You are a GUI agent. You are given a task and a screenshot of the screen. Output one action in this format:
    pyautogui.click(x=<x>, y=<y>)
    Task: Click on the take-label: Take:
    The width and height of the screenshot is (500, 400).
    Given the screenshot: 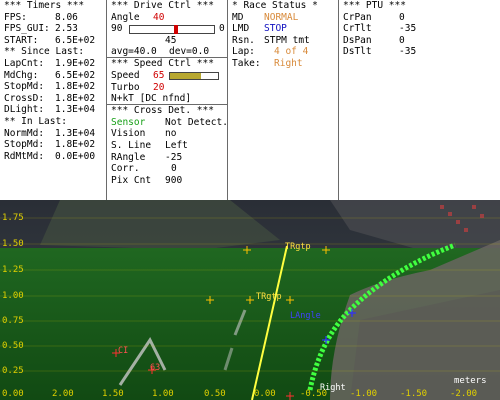 What is the action you would take?
    pyautogui.click(x=246, y=63)
    